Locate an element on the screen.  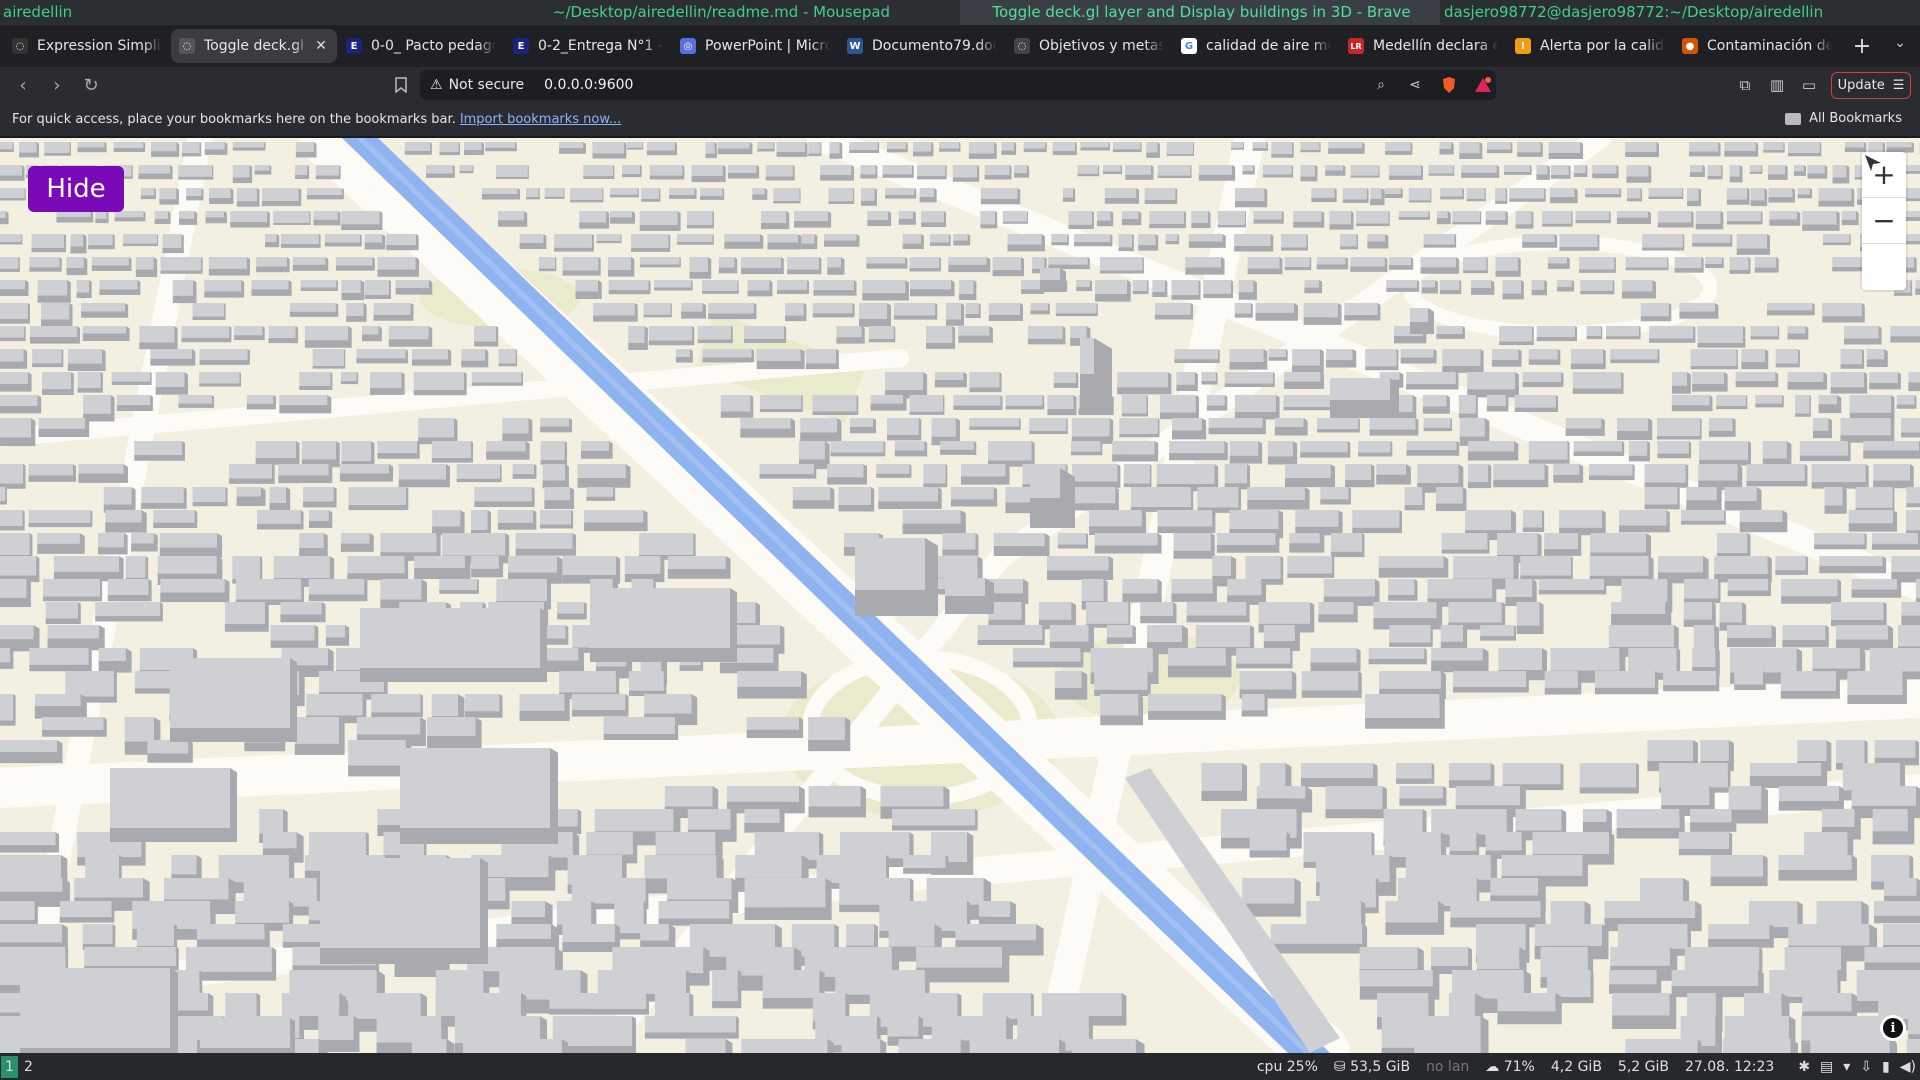
tab-0: ◌ Expression Simplifier is located at coordinates (87, 46).